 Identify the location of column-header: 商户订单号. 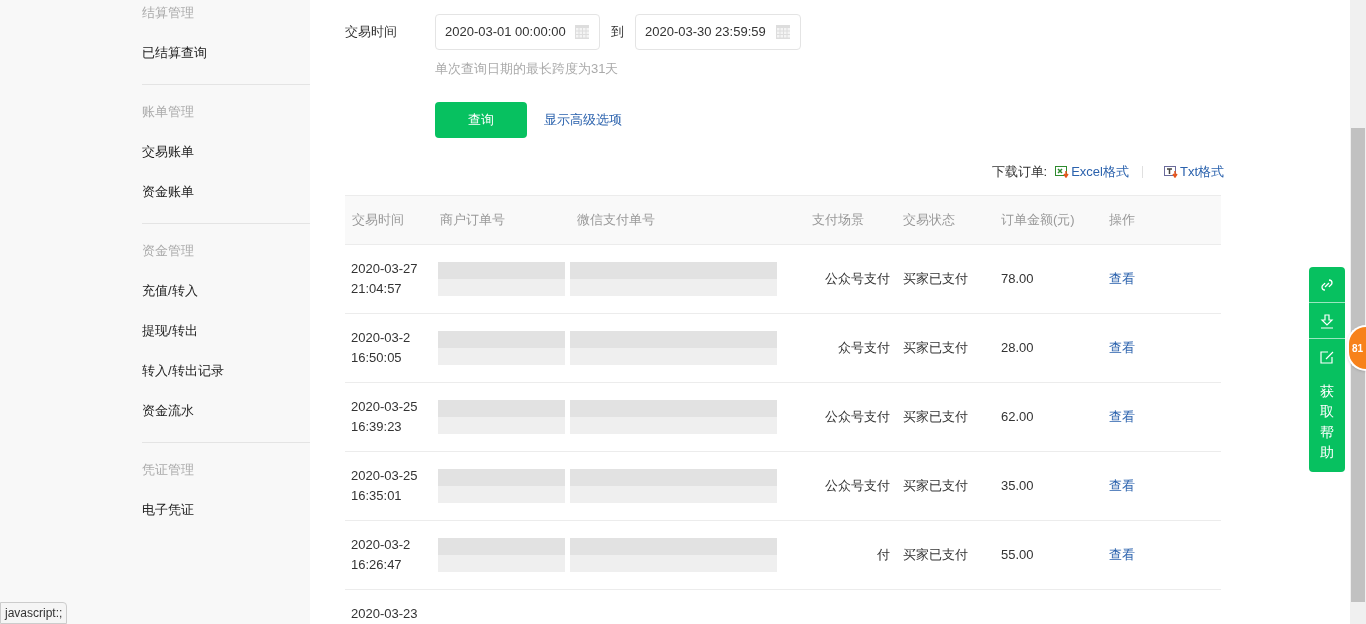
(472, 219).